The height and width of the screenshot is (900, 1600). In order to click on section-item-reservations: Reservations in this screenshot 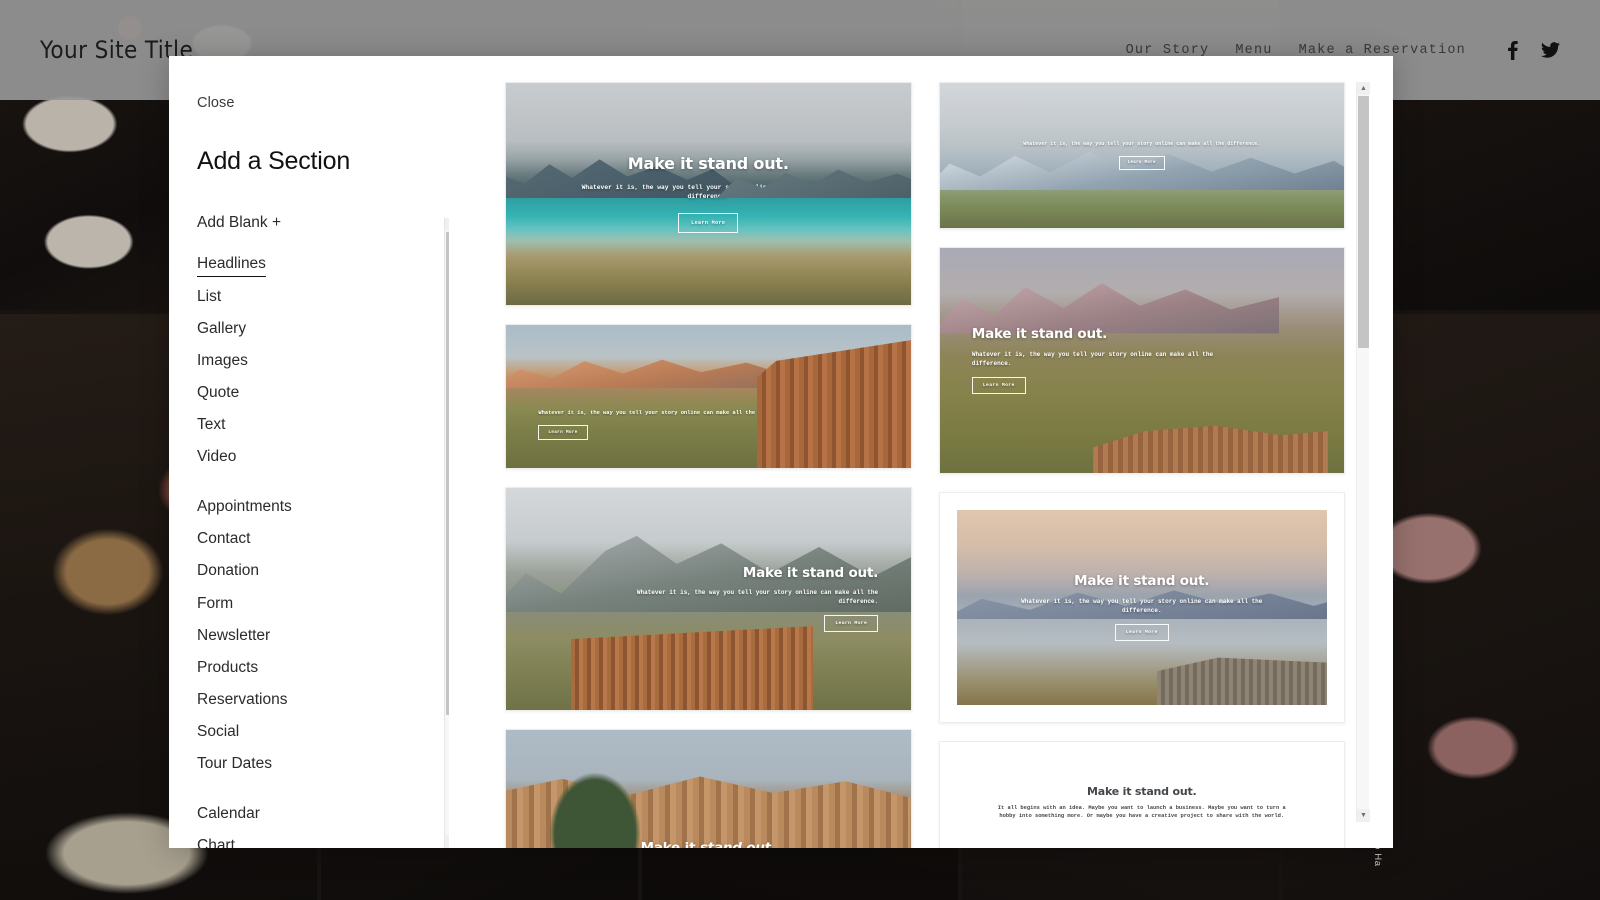, I will do `click(323, 707)`.